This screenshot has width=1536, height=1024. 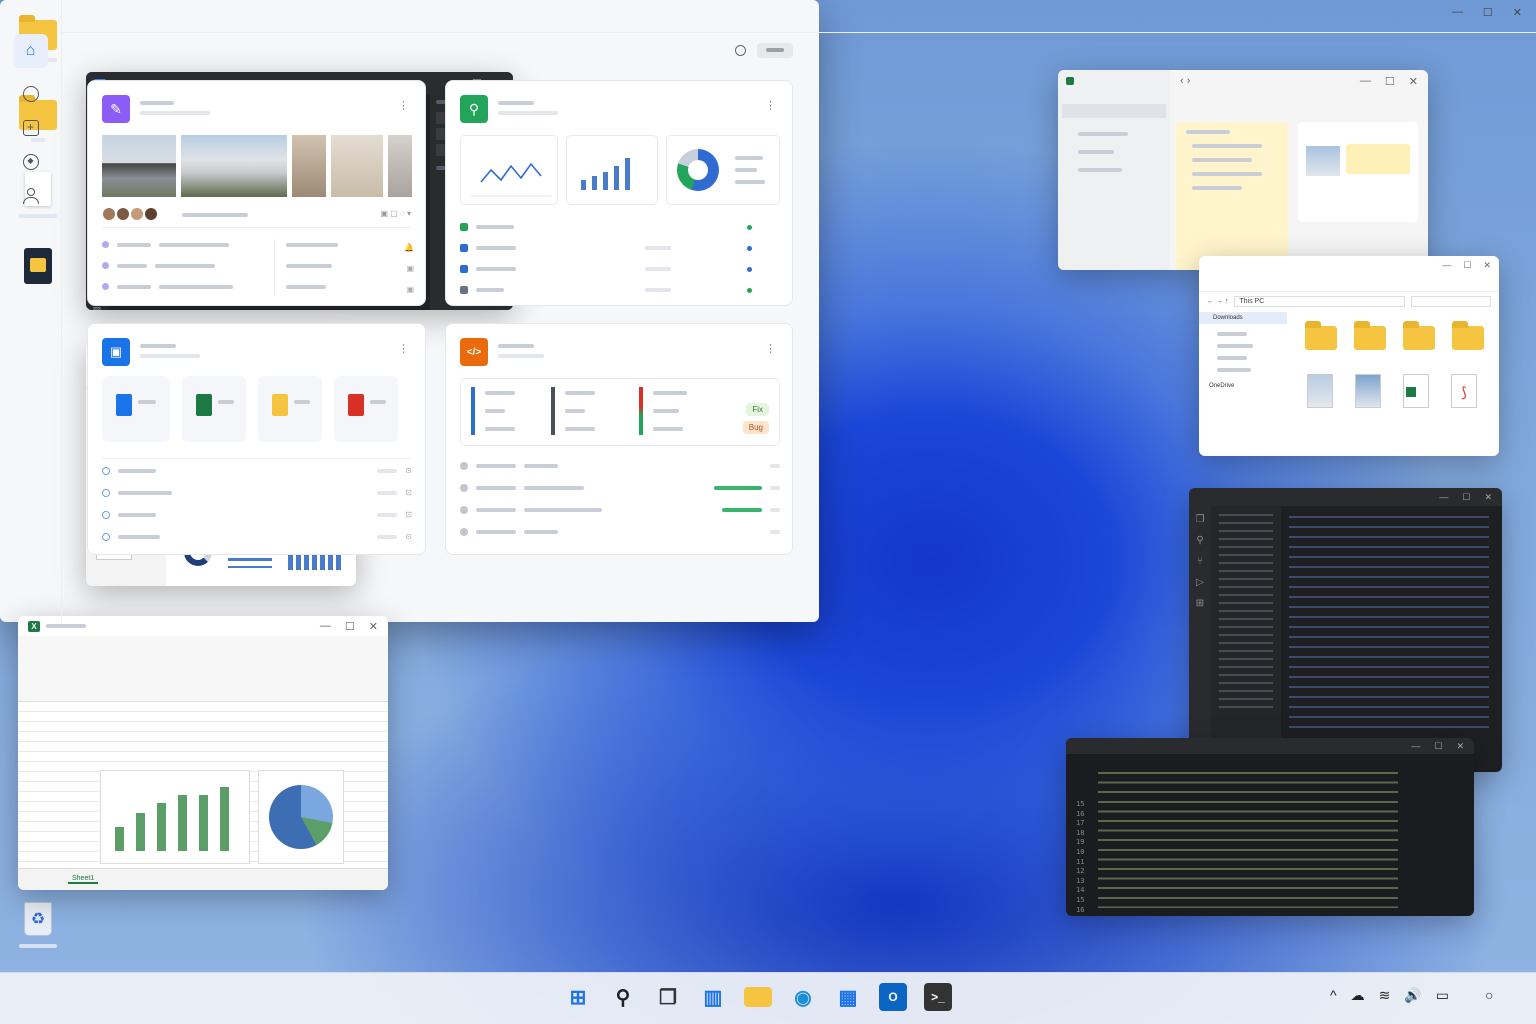 I want to click on item-icons: ▣ ▢ ◌ ▾, so click(x=395, y=213).